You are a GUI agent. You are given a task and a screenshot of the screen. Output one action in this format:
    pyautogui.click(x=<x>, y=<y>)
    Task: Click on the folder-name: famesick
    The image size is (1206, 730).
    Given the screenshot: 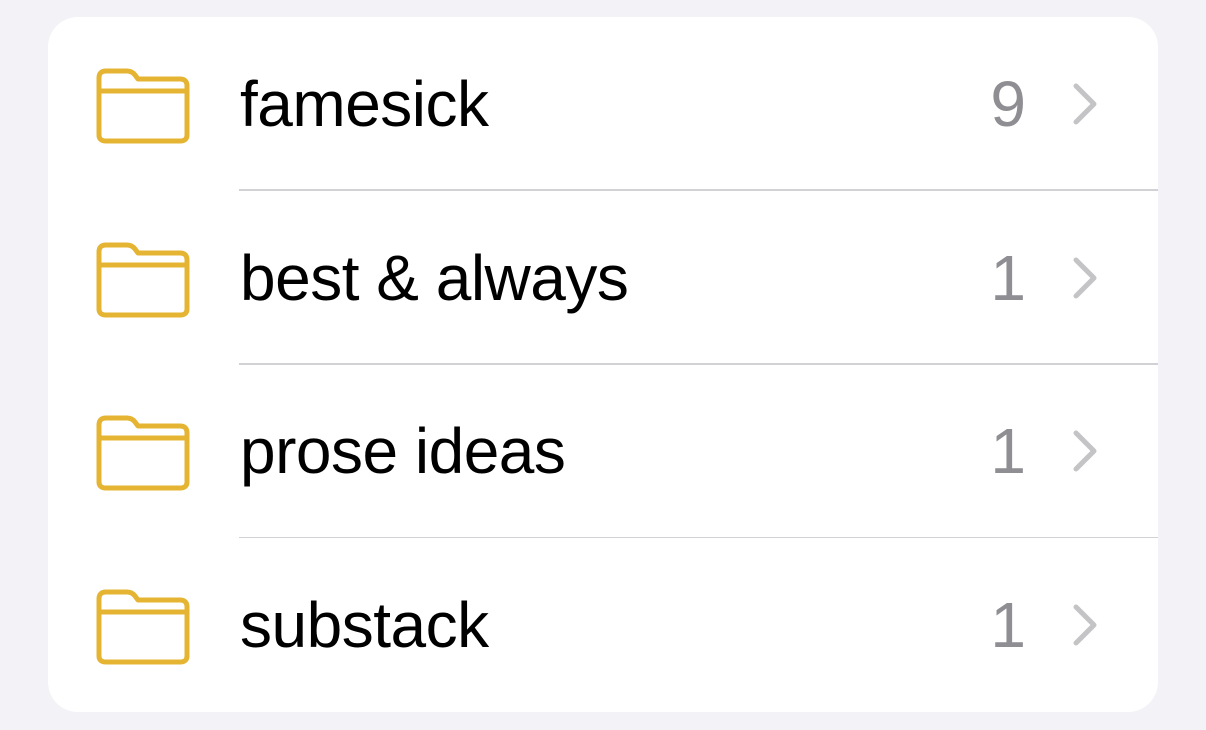 What is the action you would take?
    pyautogui.click(x=364, y=103)
    